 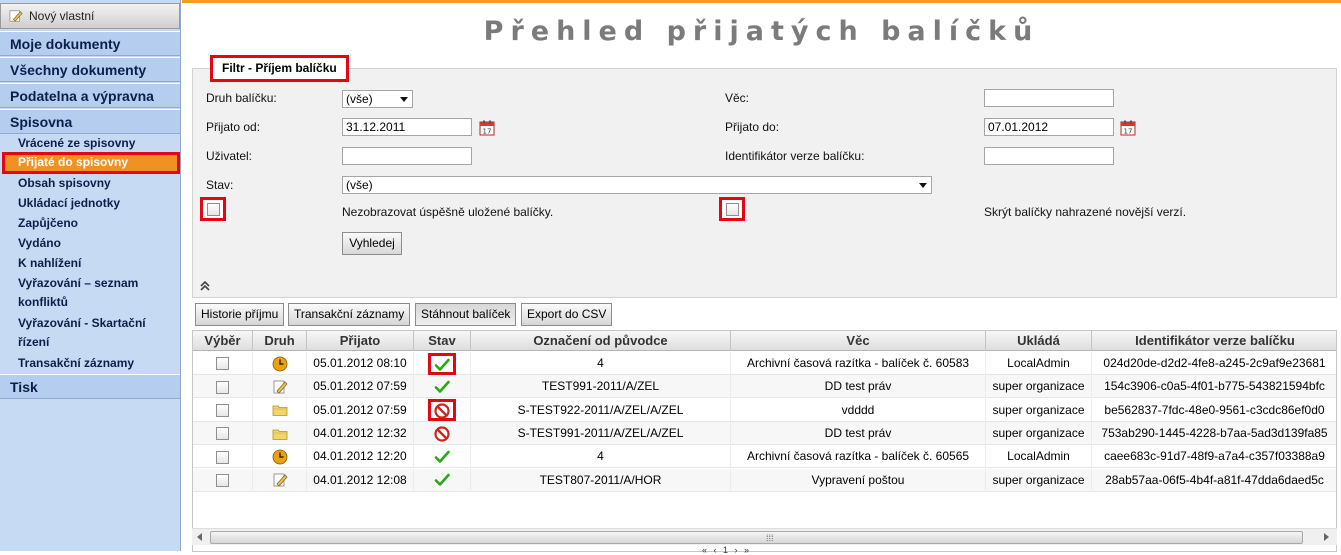 I want to click on history-button: Historie příjmu, so click(x=240, y=314).